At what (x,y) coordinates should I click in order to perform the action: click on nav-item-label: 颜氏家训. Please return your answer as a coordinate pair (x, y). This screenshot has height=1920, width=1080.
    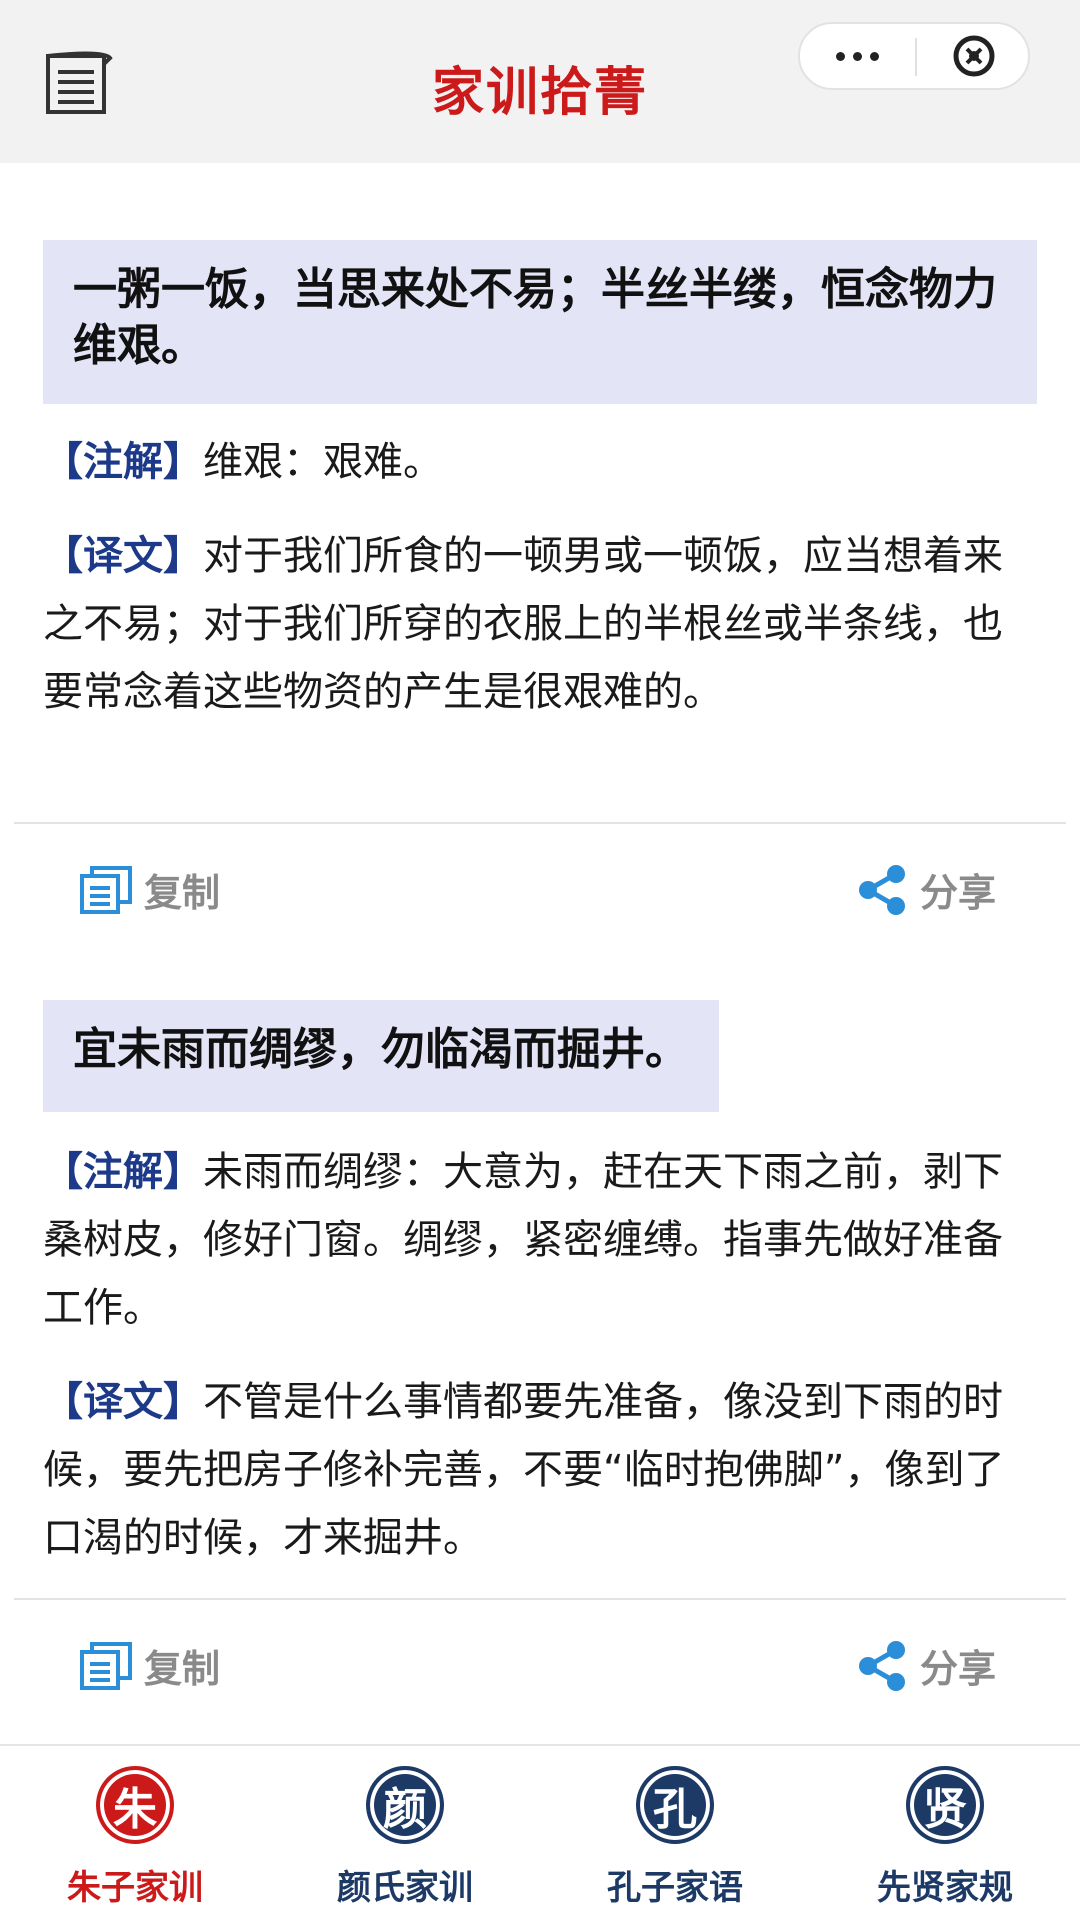
    Looking at the image, I should click on (405, 1888).